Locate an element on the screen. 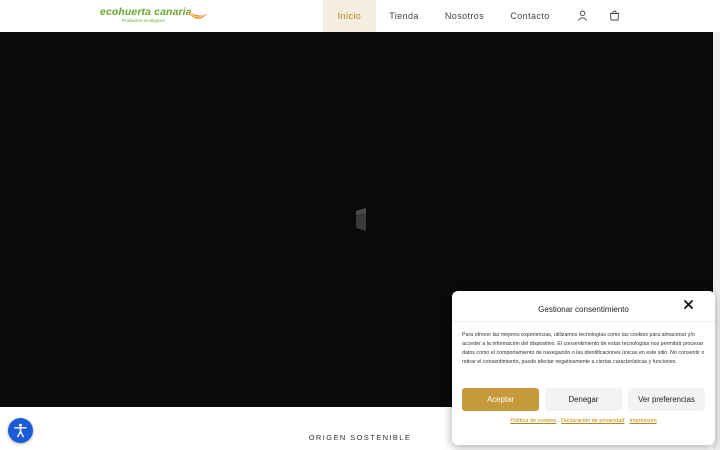 The height and width of the screenshot is (450, 720). user-icon is located at coordinates (582, 15).